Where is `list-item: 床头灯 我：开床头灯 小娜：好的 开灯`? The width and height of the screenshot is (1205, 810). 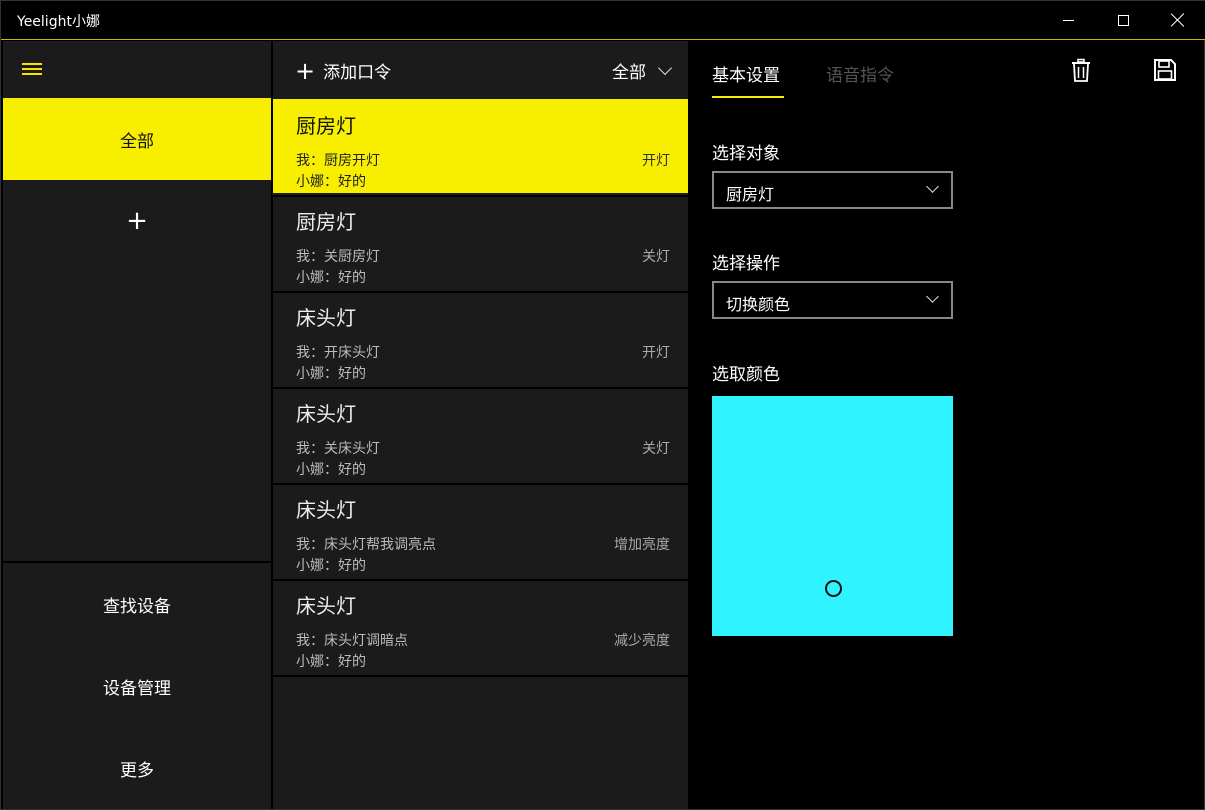
list-item: 床头灯 我：开床头灯 小娜：好的 开灯 is located at coordinates (480, 338).